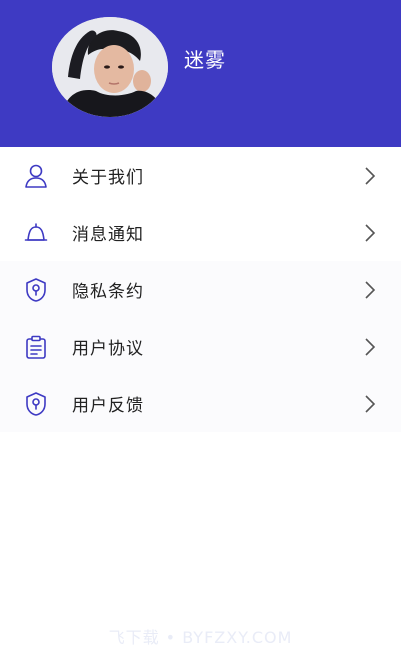 The width and height of the screenshot is (401, 660). Describe the element at coordinates (108, 292) in the screenshot. I see `menu-item-label: 隐私条约` at that location.